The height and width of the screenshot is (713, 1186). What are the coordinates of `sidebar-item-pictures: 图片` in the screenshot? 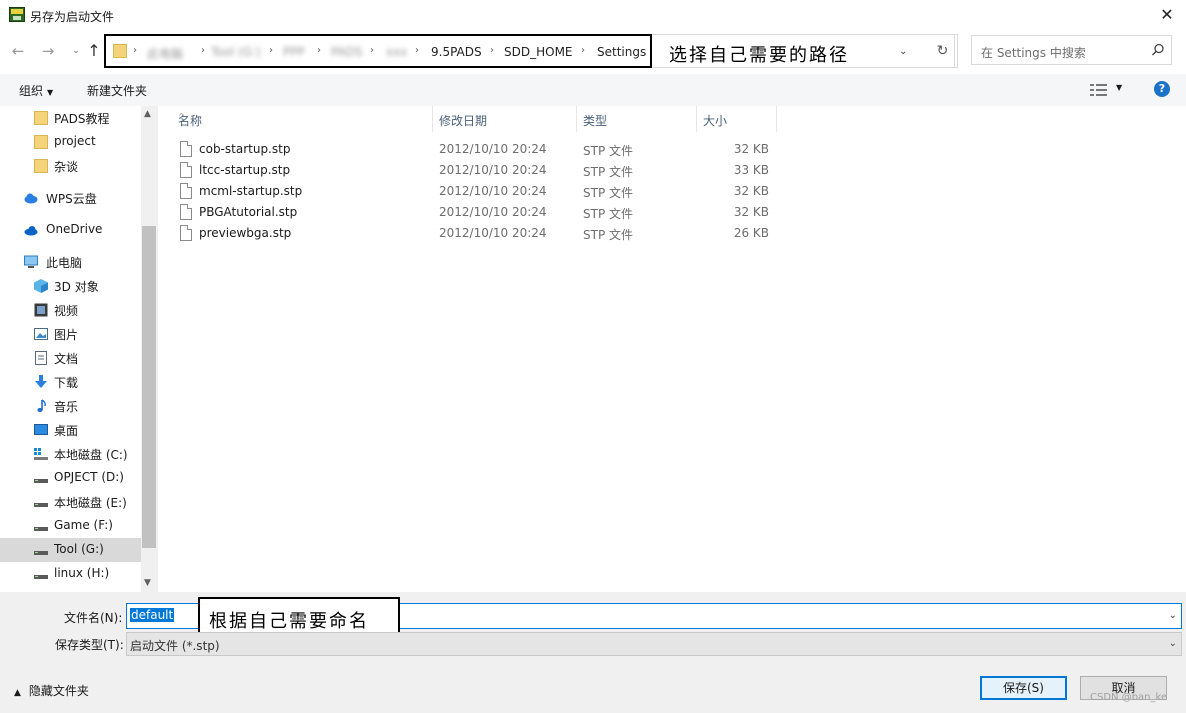 It's located at (70, 334).